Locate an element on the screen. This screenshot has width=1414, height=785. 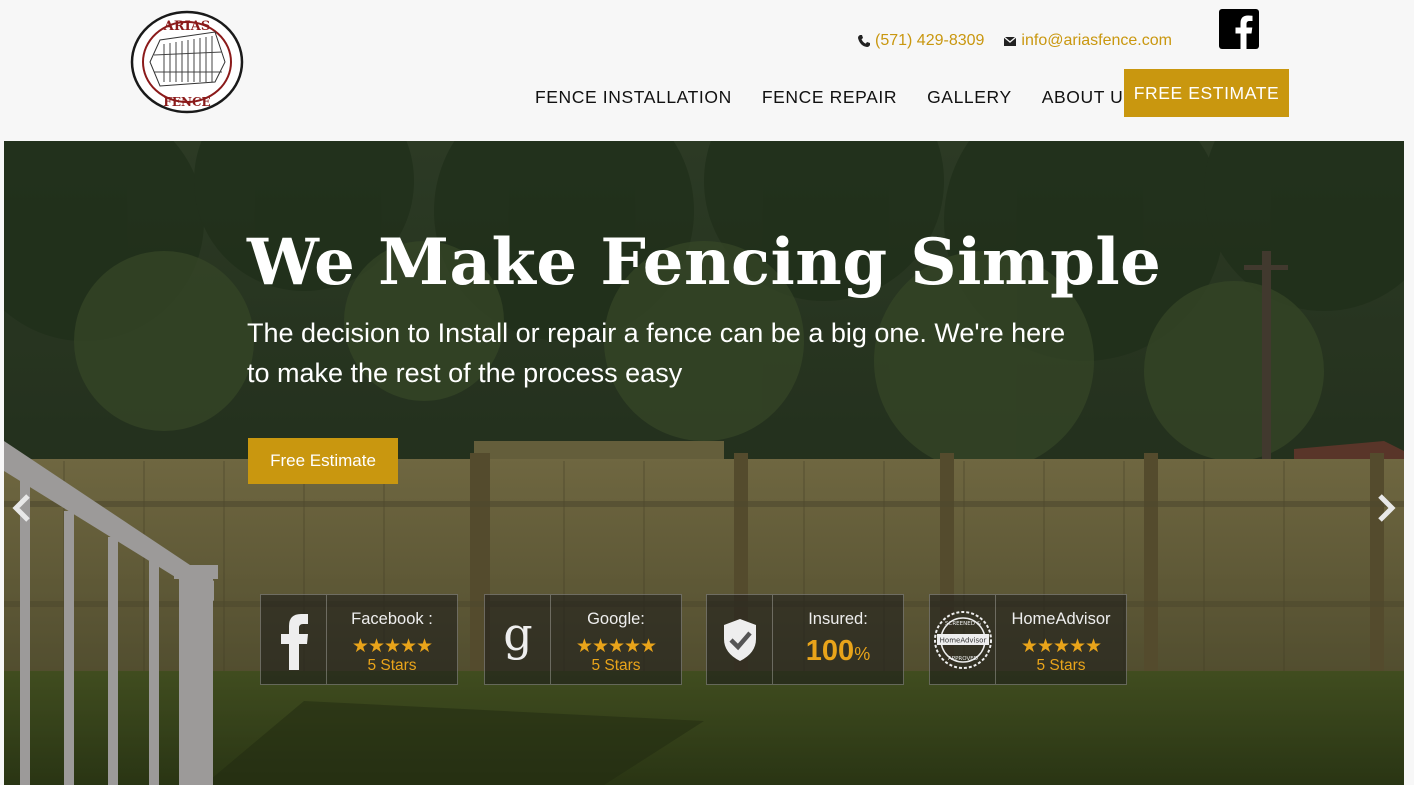
phone-icon is located at coordinates (864, 41).